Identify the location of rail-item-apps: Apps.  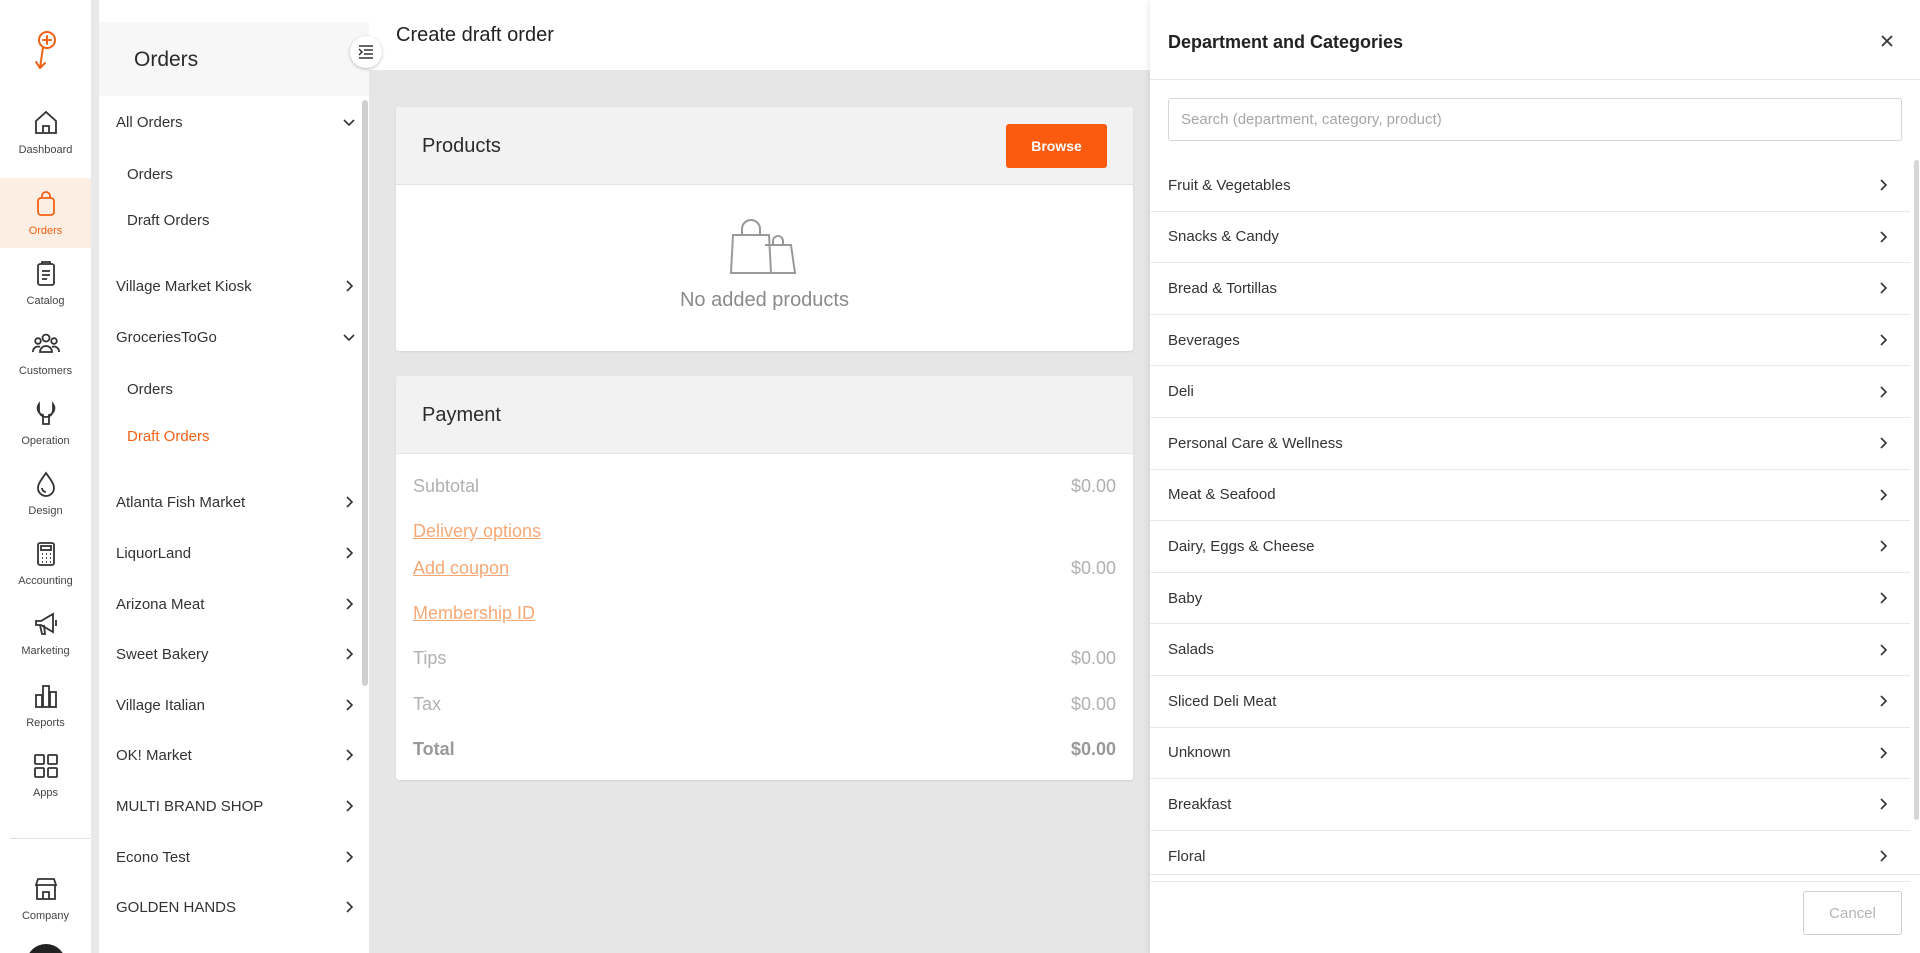
(45, 775).